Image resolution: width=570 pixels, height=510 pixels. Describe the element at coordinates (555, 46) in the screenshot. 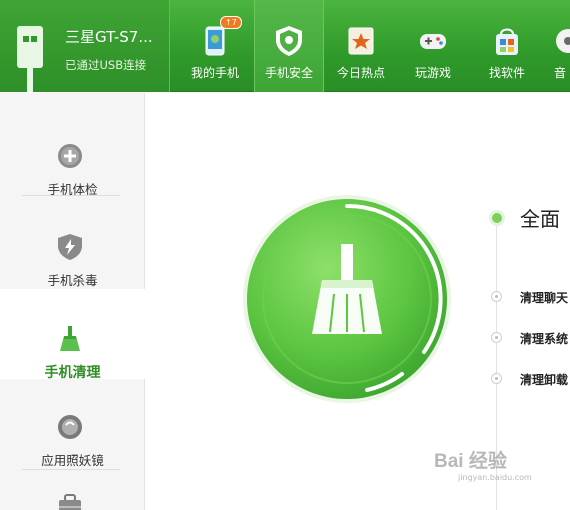

I see `tab-music: 音` at that location.